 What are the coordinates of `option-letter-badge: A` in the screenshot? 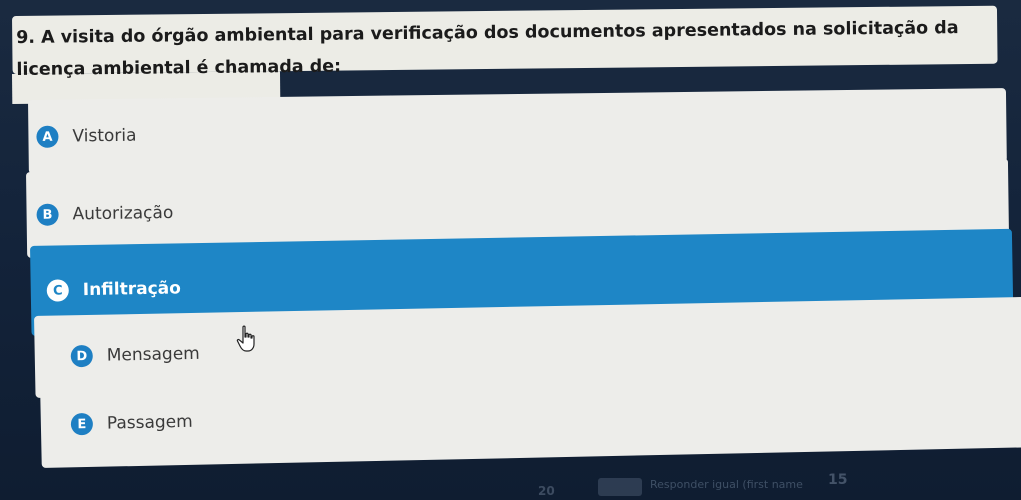 It's located at (47, 136).